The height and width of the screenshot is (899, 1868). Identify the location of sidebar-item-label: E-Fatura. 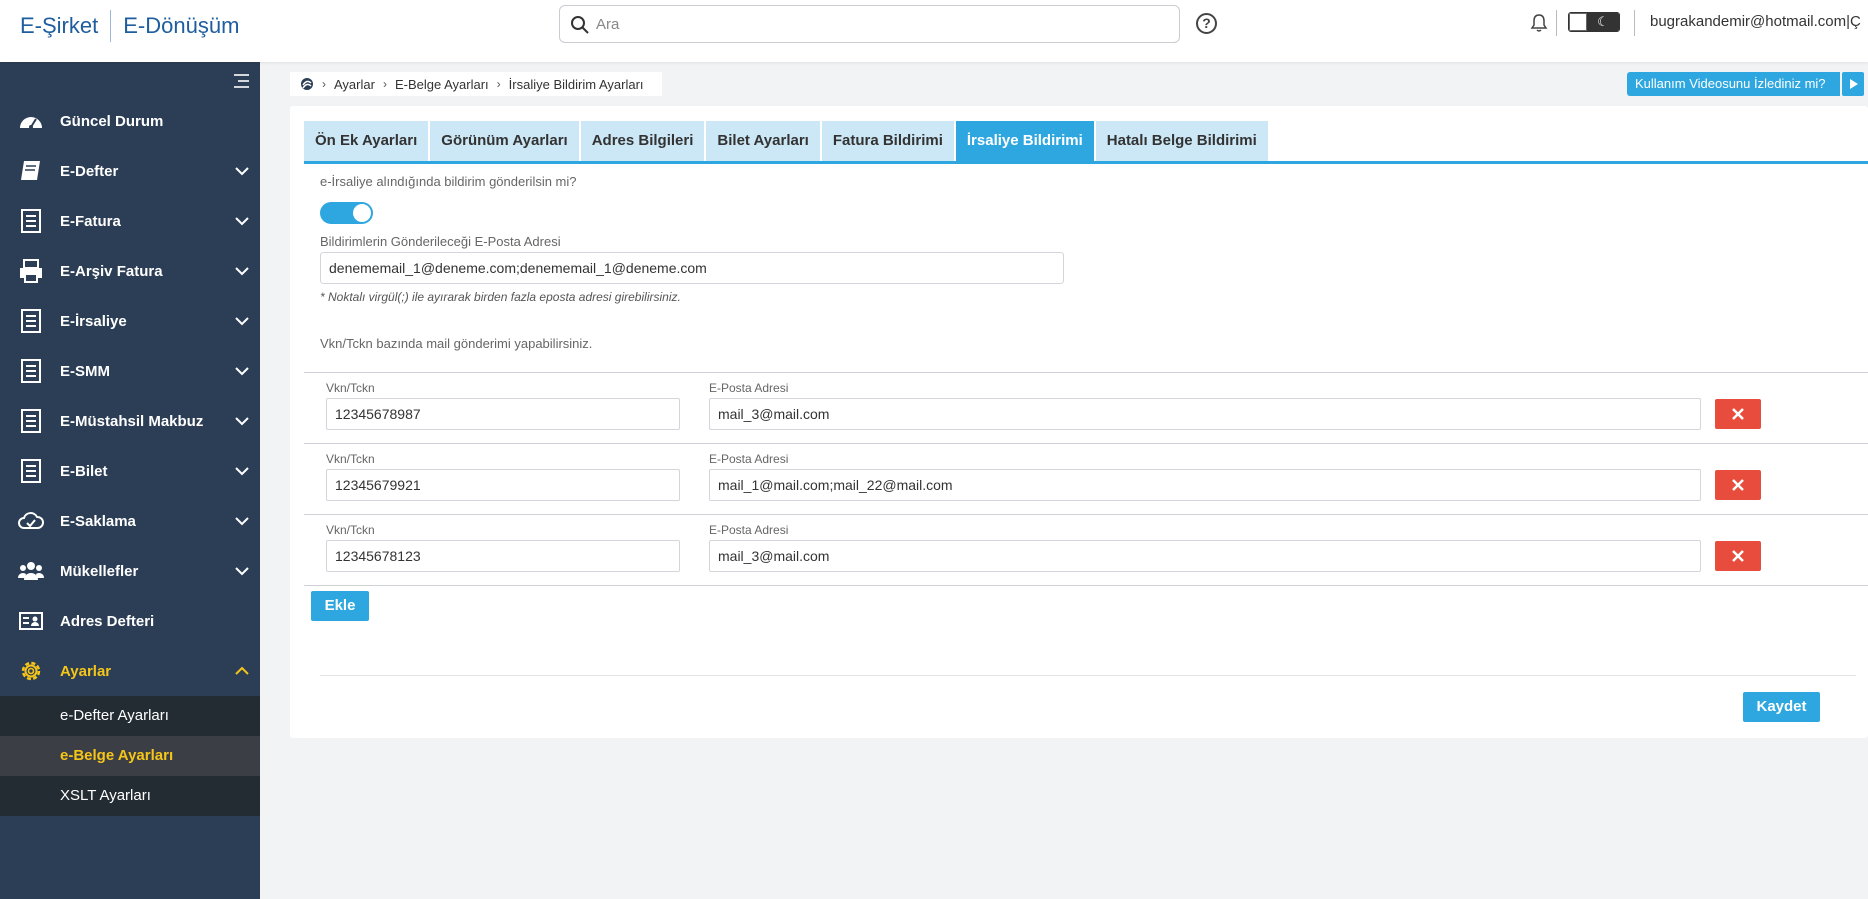
(90, 221).